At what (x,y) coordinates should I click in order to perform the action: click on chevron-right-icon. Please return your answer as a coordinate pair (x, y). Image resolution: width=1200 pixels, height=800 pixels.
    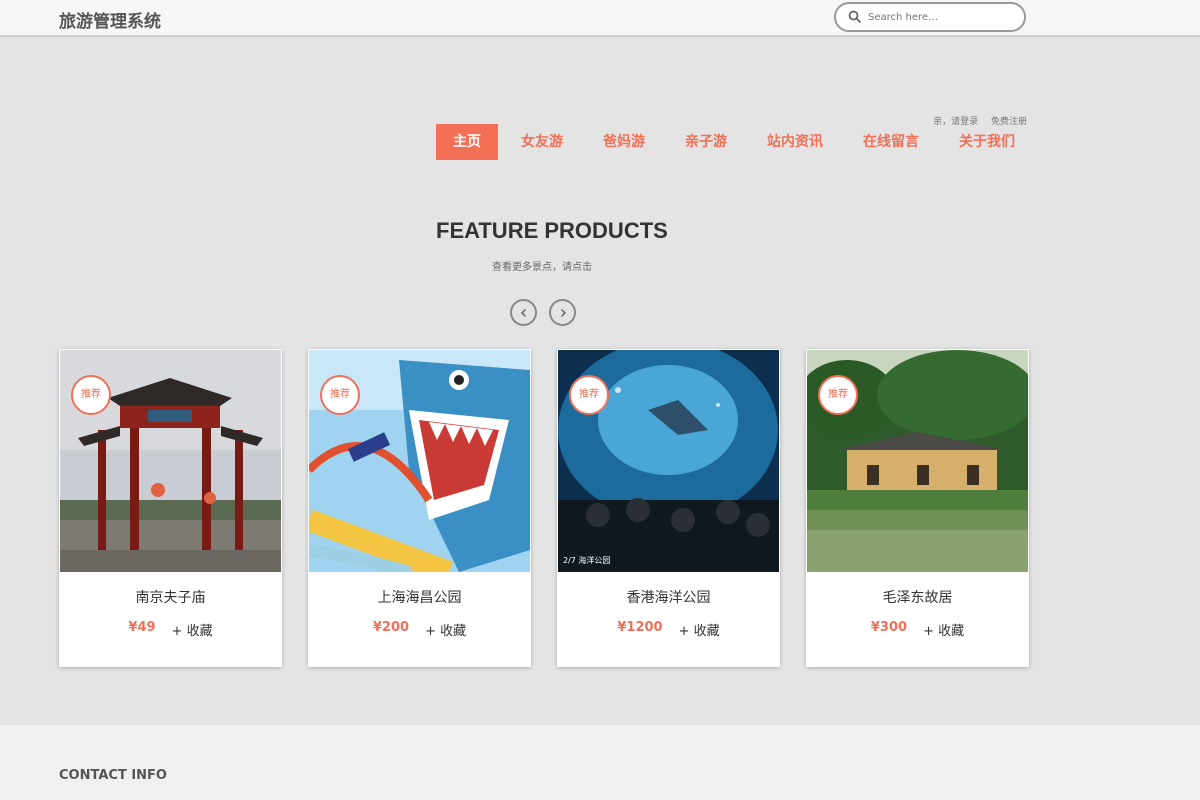
    Looking at the image, I should click on (563, 312).